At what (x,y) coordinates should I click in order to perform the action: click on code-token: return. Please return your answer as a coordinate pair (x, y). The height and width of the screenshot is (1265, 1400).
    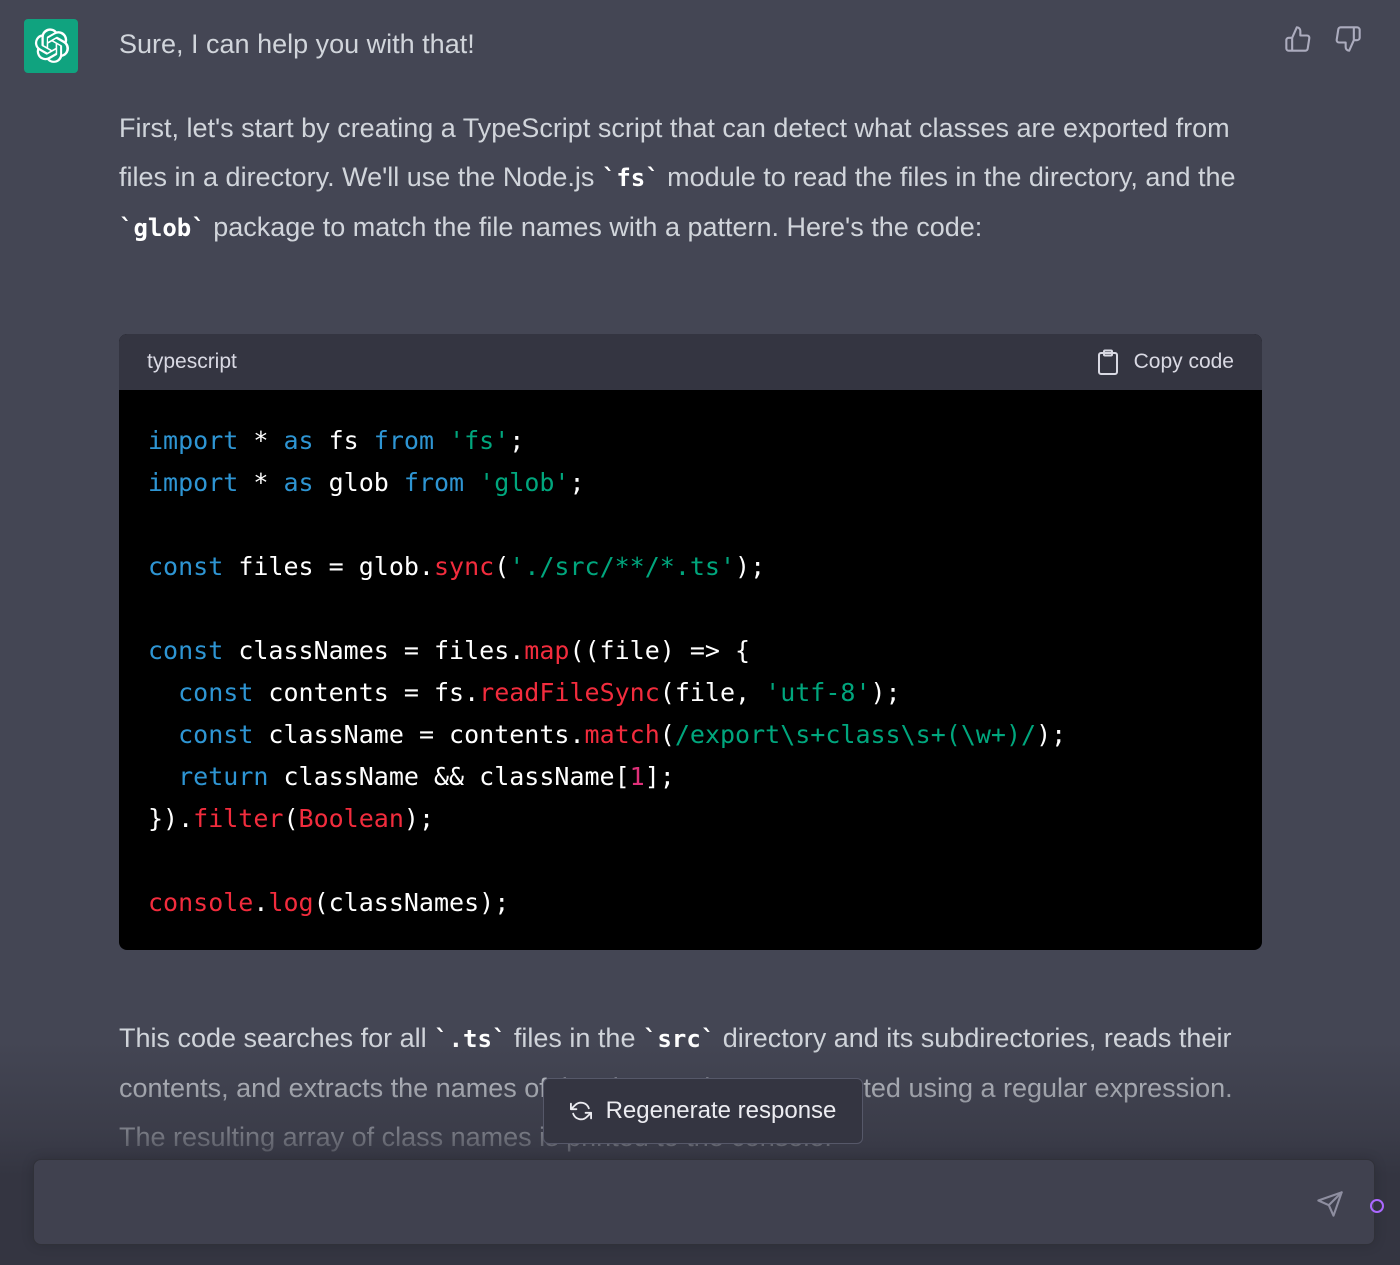
    Looking at the image, I should click on (223, 776).